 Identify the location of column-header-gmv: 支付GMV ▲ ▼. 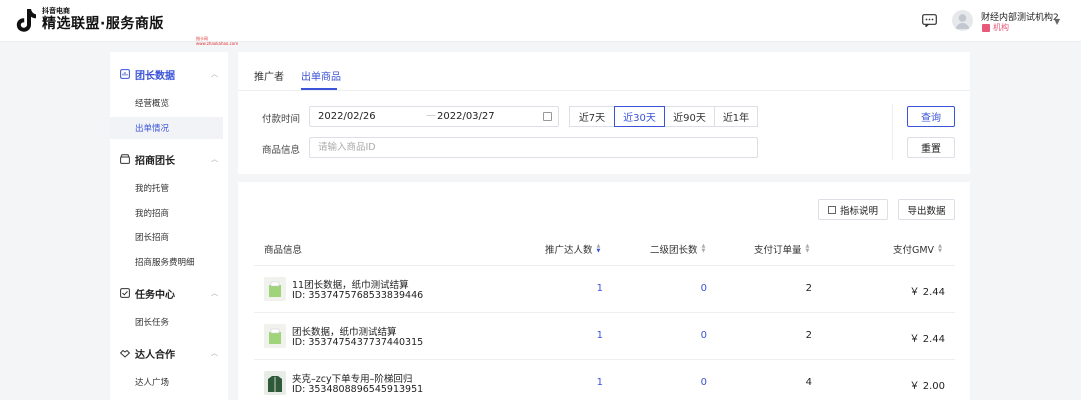
(917, 249).